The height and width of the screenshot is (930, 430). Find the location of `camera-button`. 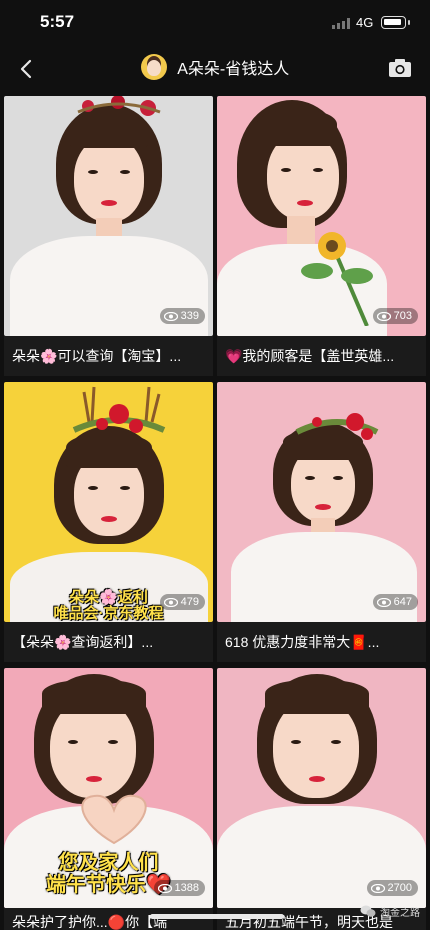

camera-button is located at coordinates (400, 68).